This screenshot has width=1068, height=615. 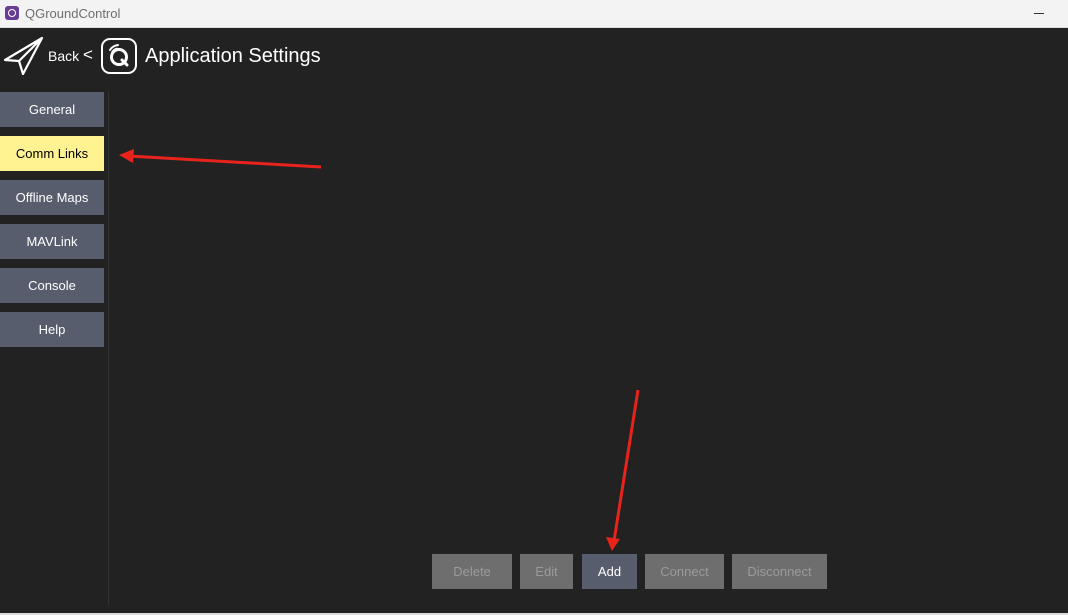 I want to click on sidebar-item-general: General, so click(x=52, y=109).